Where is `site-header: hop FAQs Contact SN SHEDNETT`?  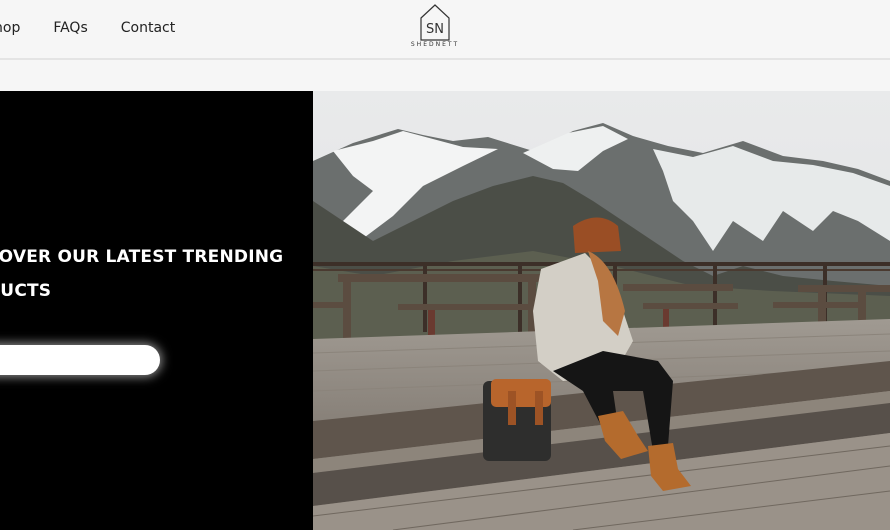
site-header: hop FAQs Contact SN SHEDNETT is located at coordinates (445, 30).